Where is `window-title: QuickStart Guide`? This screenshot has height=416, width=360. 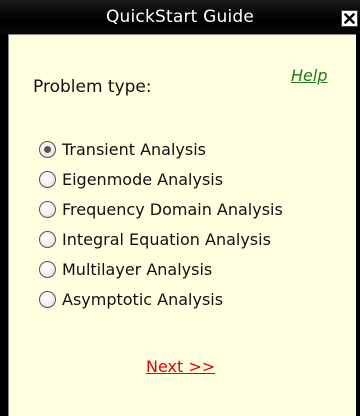
window-title: QuickStart Guide is located at coordinates (180, 17).